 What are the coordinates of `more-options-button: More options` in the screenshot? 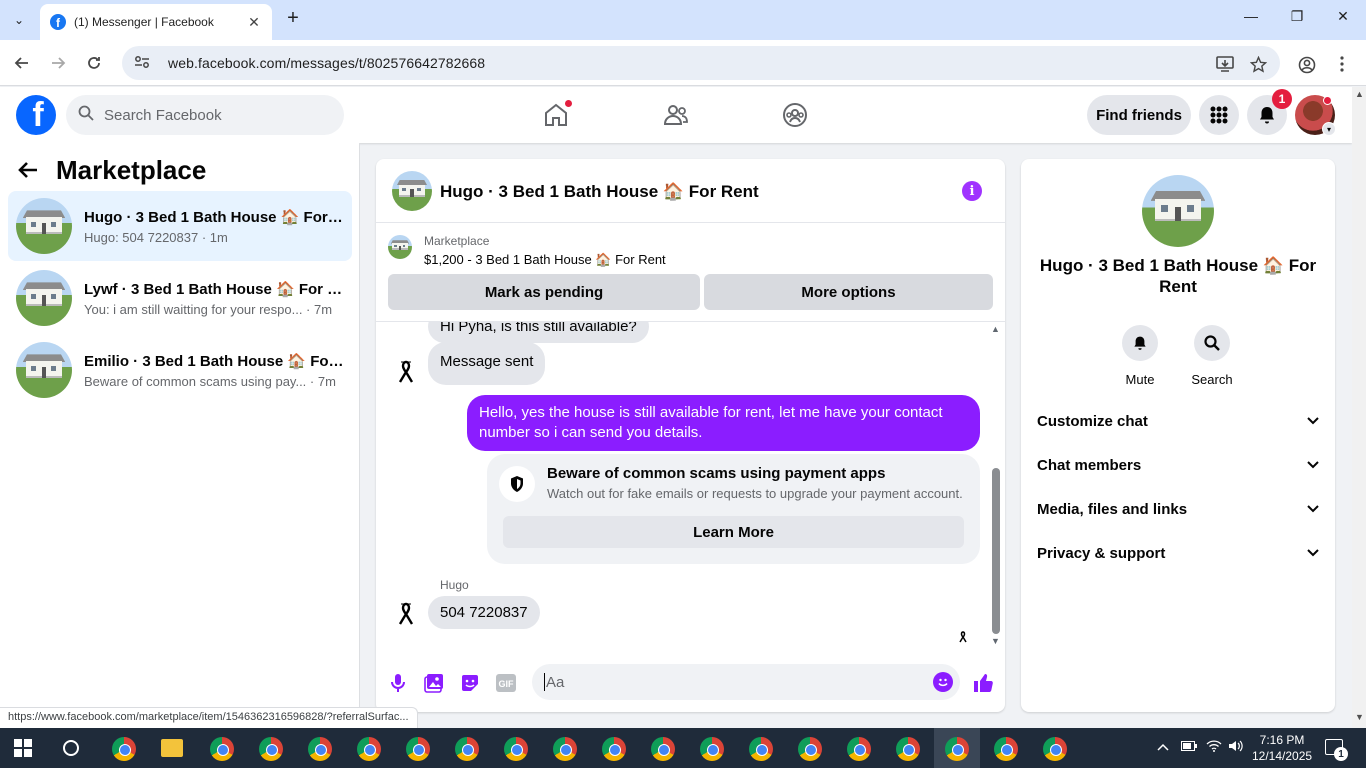 It's located at (848, 292).